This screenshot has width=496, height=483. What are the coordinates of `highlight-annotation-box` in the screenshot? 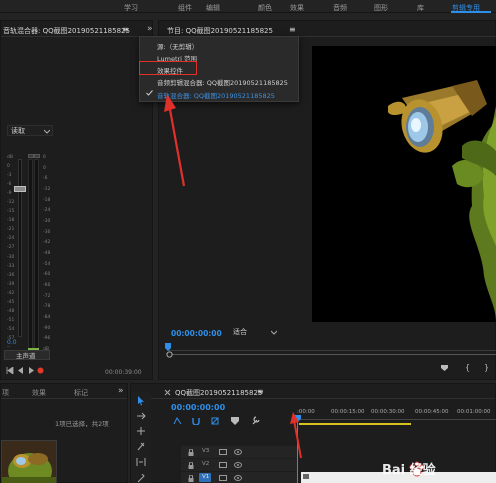 It's located at (168, 68).